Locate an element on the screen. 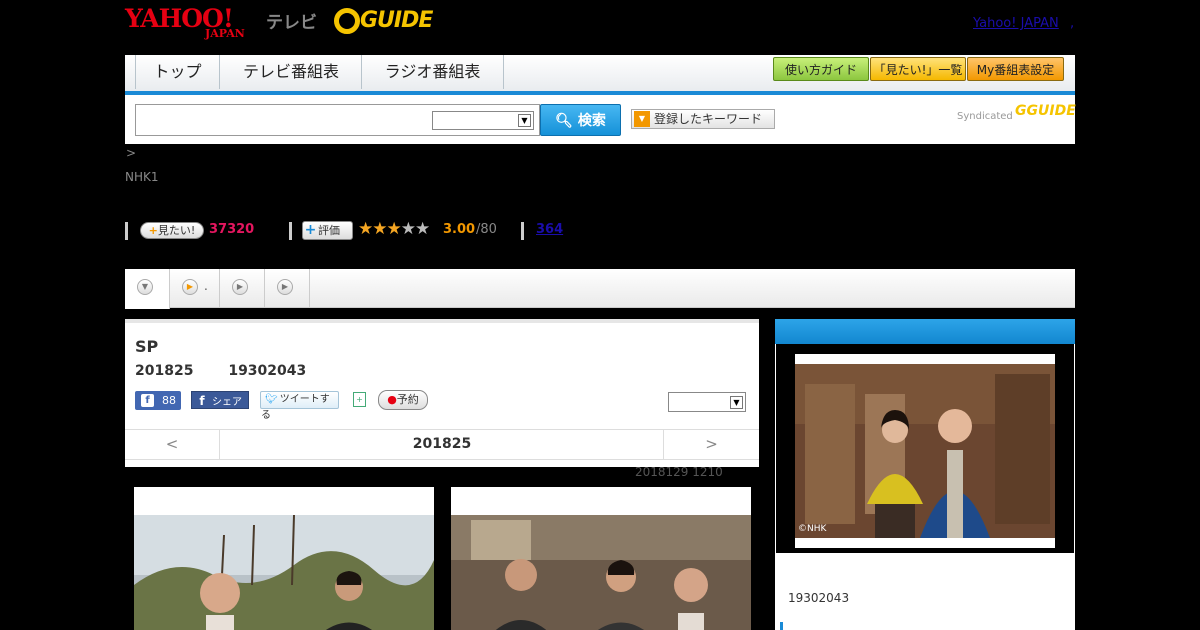 The width and height of the screenshot is (1200, 630). search-button: 🔍︎ 検索 is located at coordinates (580, 120).